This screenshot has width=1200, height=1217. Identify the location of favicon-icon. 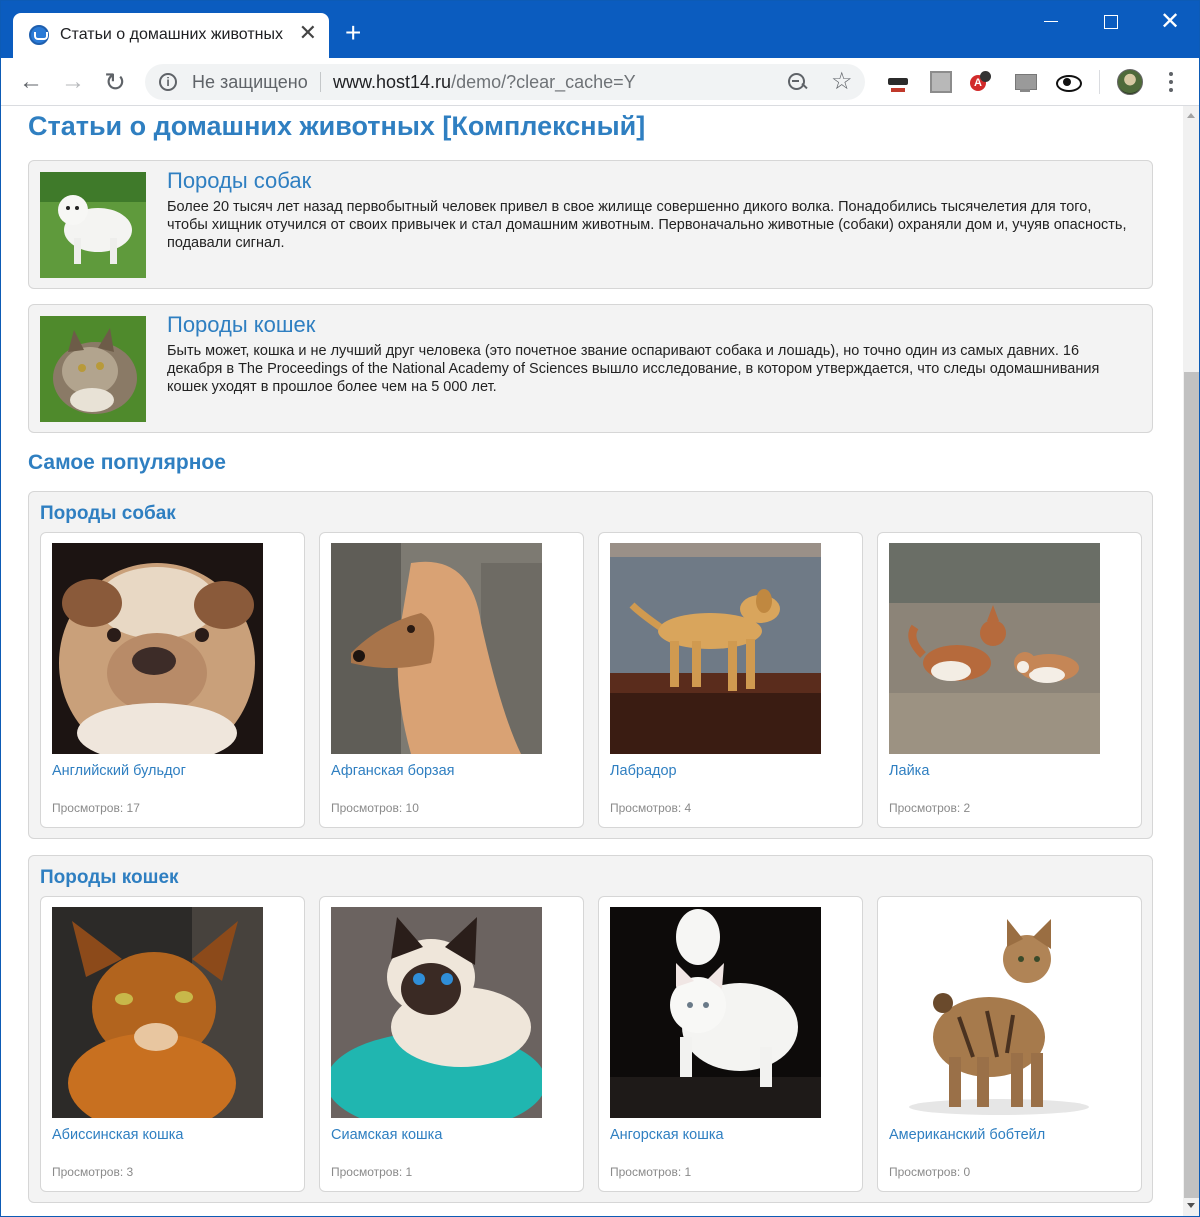
(39, 35).